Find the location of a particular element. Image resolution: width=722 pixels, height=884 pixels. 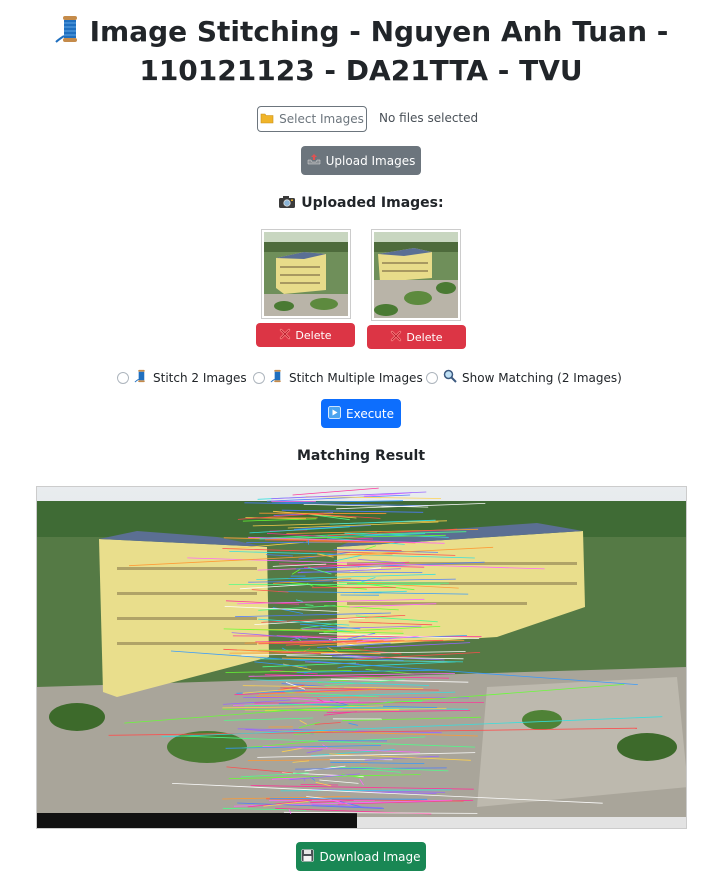

download-image-button: Download Image is located at coordinates (361, 856).